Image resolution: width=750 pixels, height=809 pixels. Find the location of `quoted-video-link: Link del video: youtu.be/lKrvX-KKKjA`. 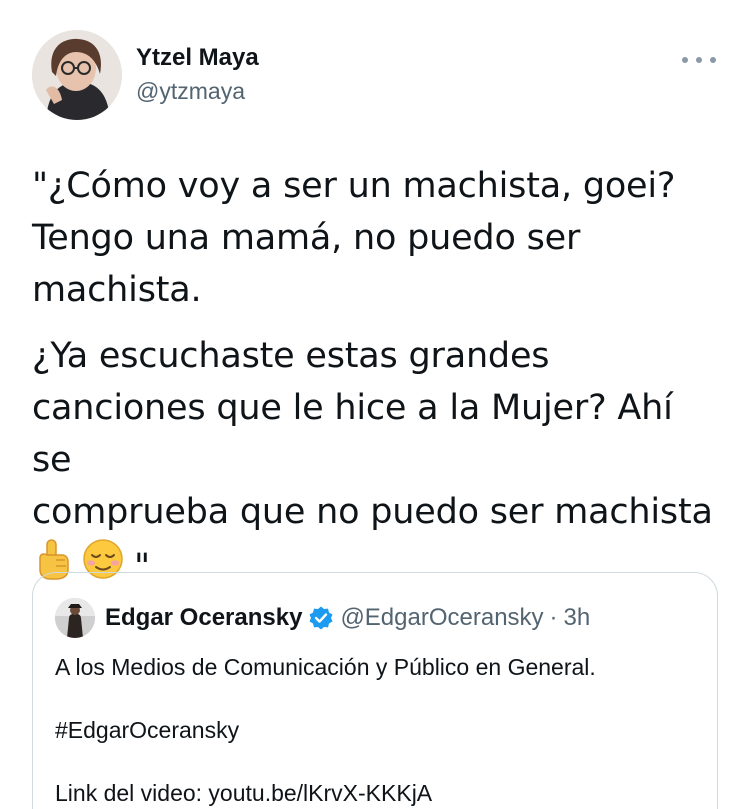

quoted-video-link: Link del video: youtu.be/lKrvX-KKKjA is located at coordinates (375, 793).